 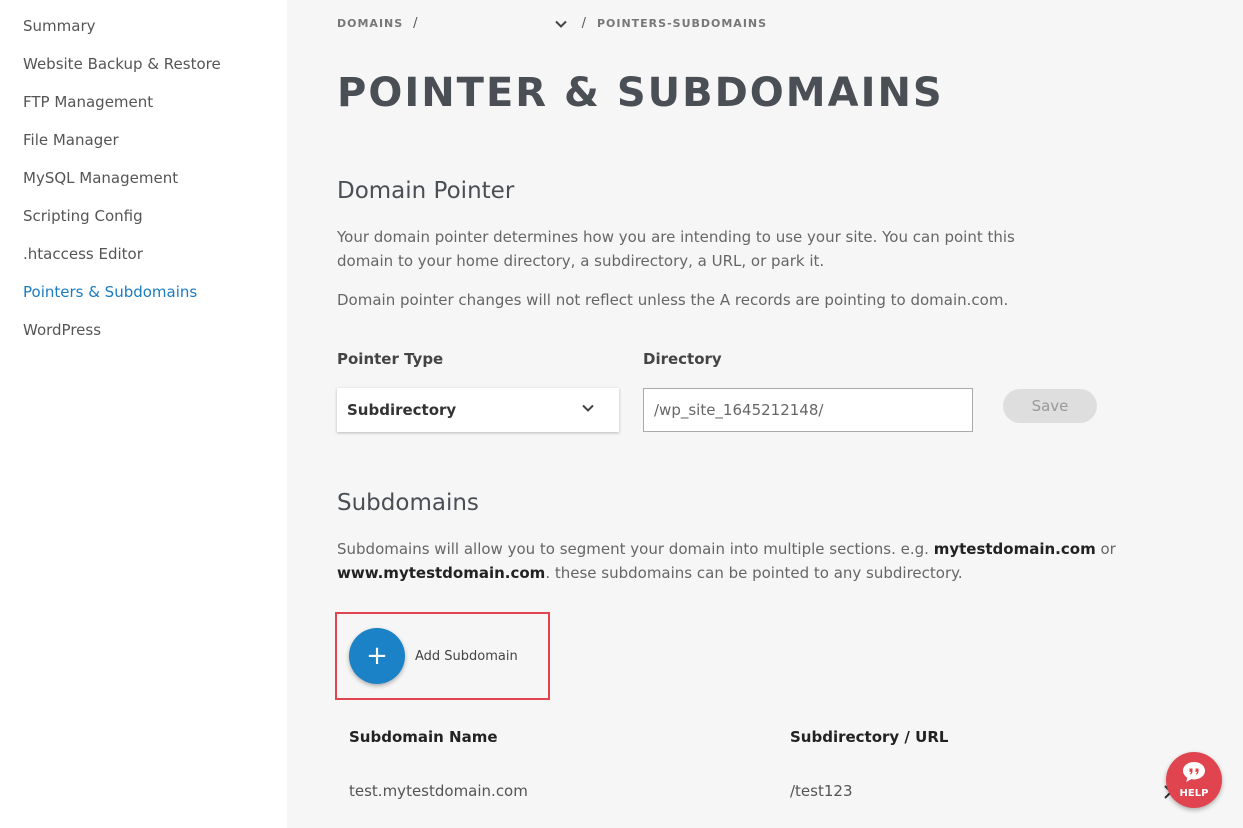 What do you see at coordinates (143, 71) in the screenshot?
I see `sidebar-item-website-backup-restore: Website Backup & Restore` at bounding box center [143, 71].